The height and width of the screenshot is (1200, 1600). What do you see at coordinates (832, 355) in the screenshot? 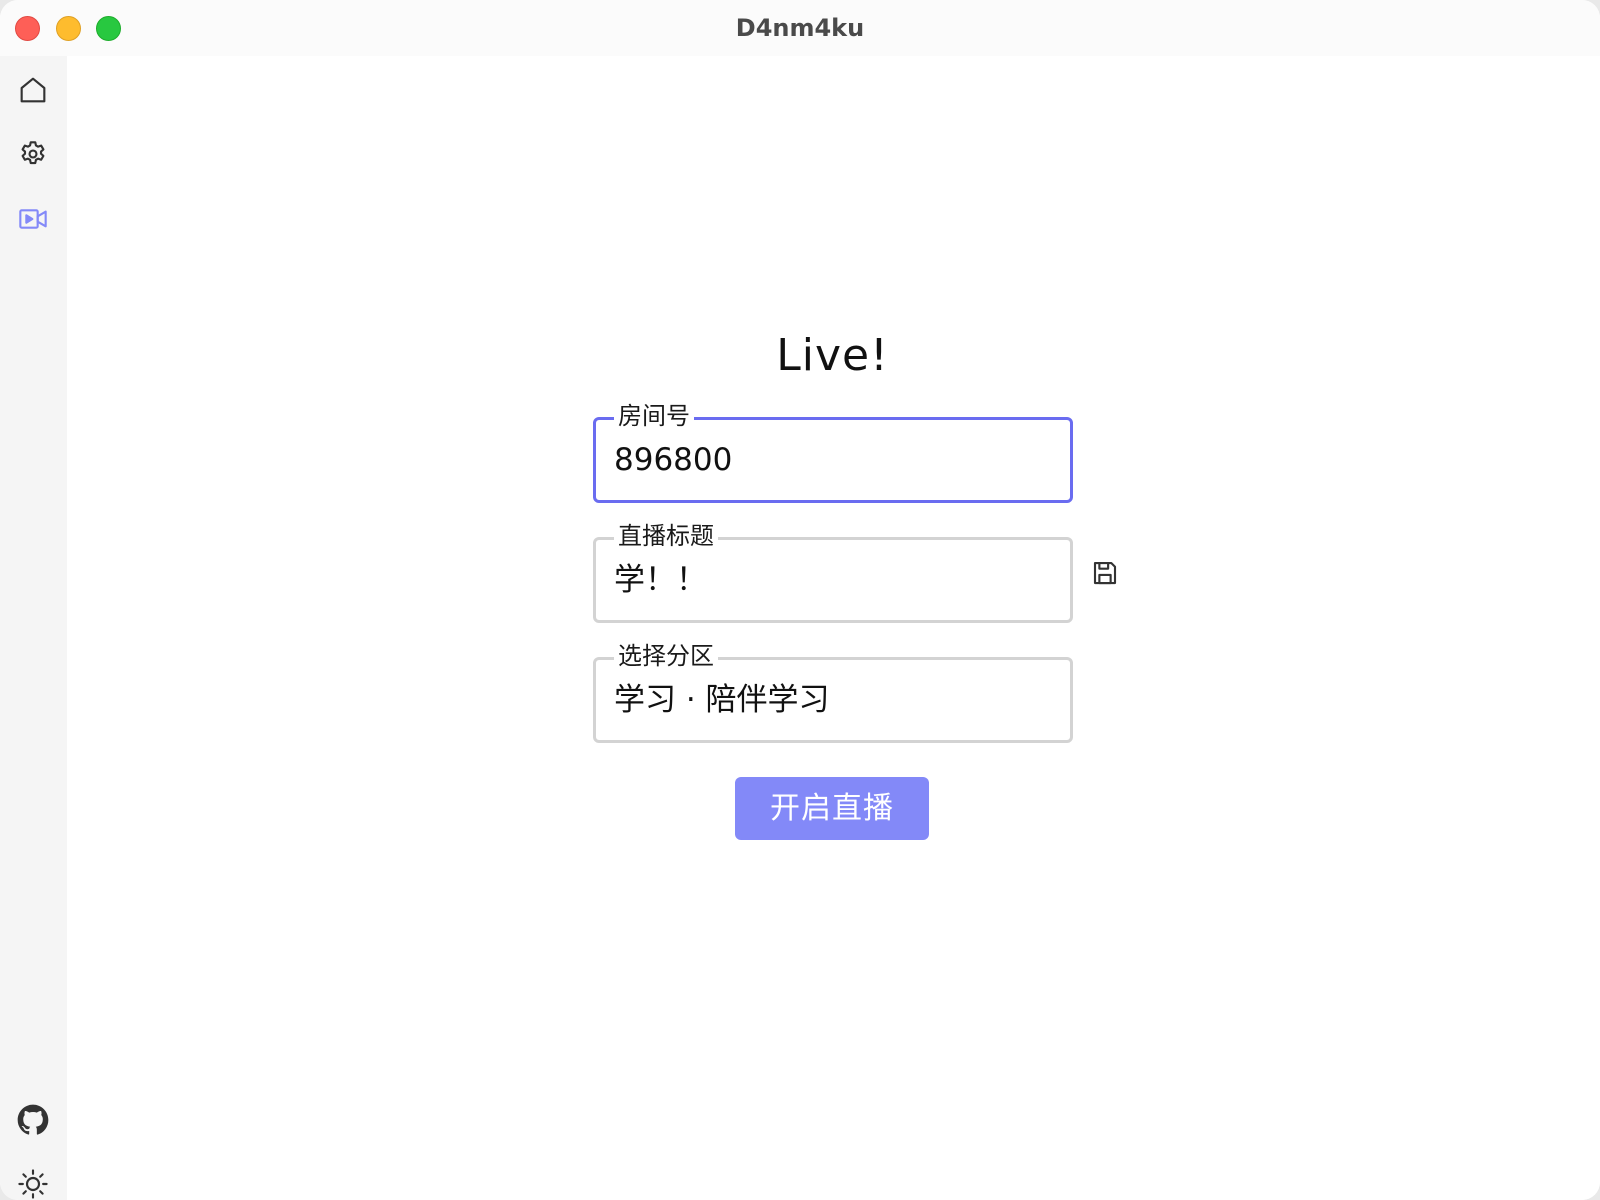
I see `page-title: Live!` at bounding box center [832, 355].